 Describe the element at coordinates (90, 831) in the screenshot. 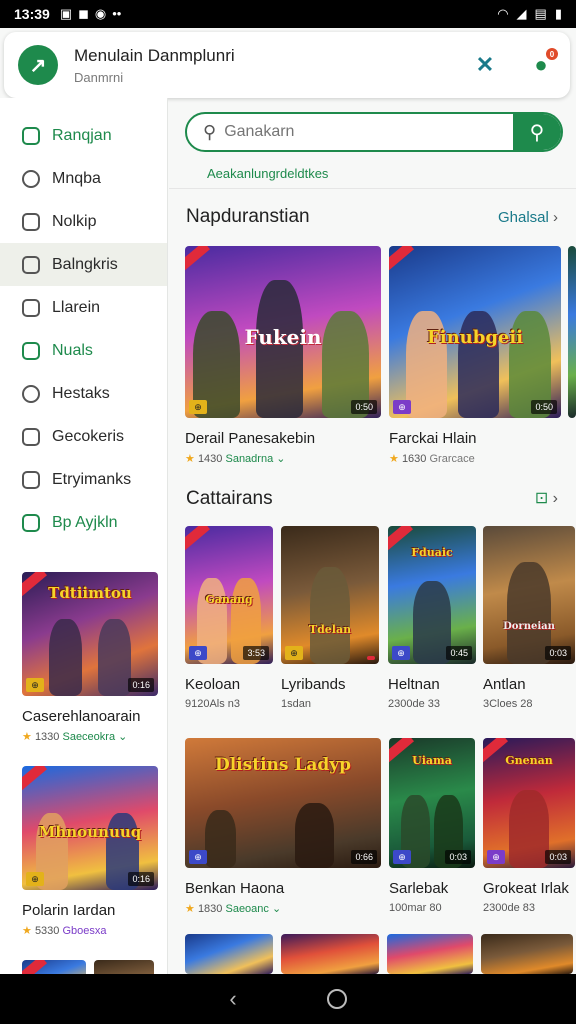

I see `game-banner: Mhnounuuq` at that location.